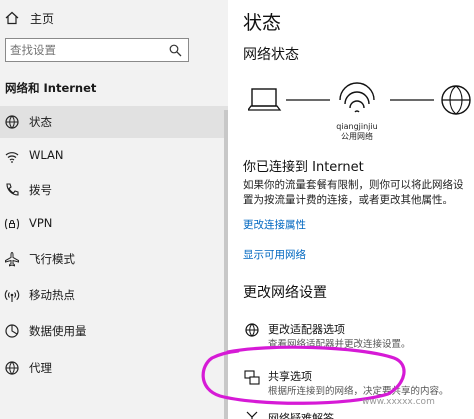 This screenshot has width=474, height=419. I want to click on sidebar-item-dialup: 拨号, so click(114, 190).